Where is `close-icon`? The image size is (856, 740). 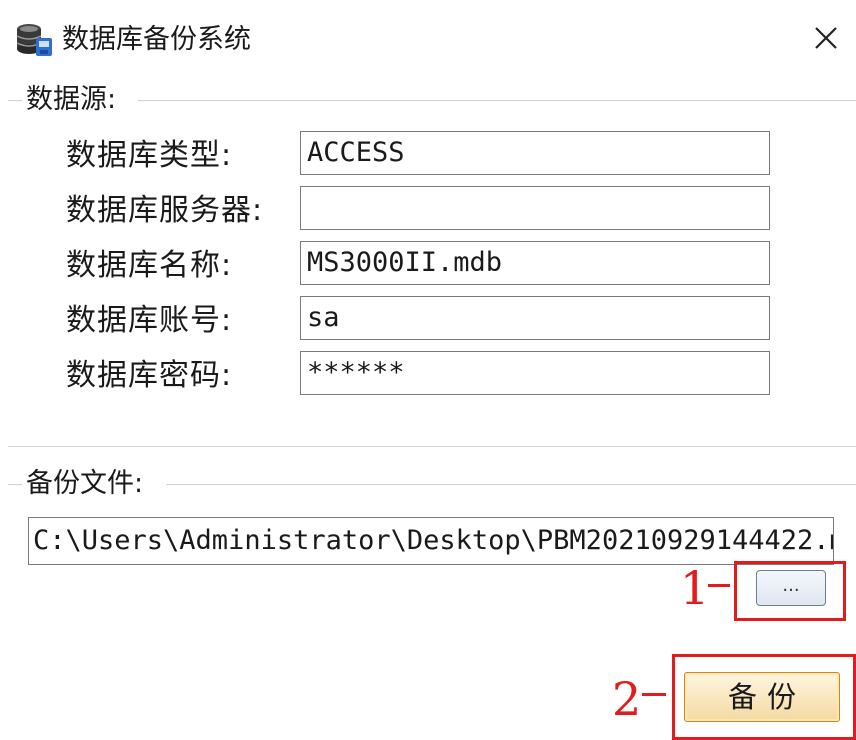 close-icon is located at coordinates (826, 38).